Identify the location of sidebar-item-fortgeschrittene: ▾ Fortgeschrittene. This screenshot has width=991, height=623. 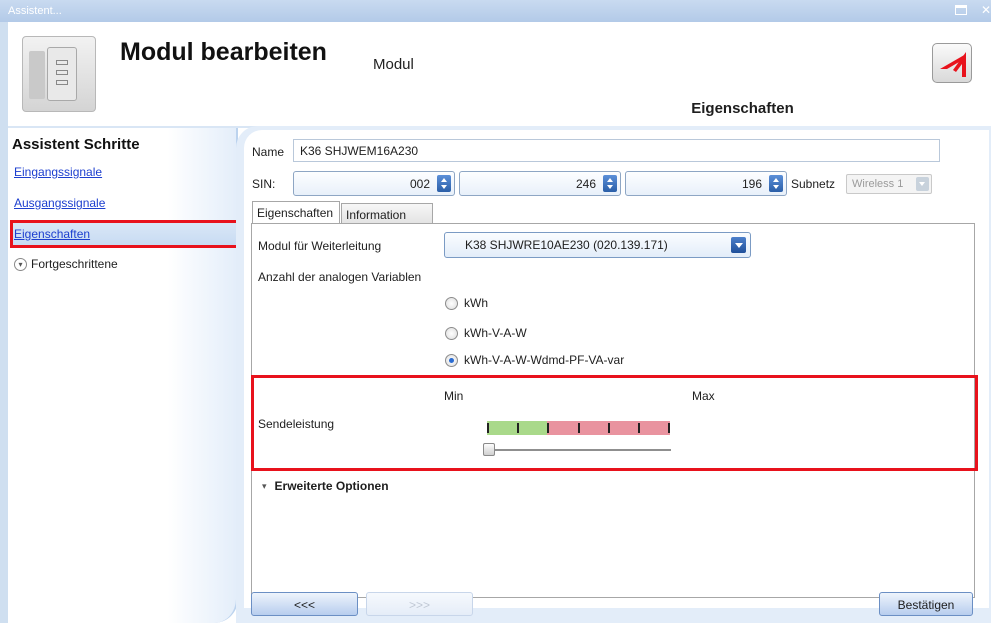
(66, 264).